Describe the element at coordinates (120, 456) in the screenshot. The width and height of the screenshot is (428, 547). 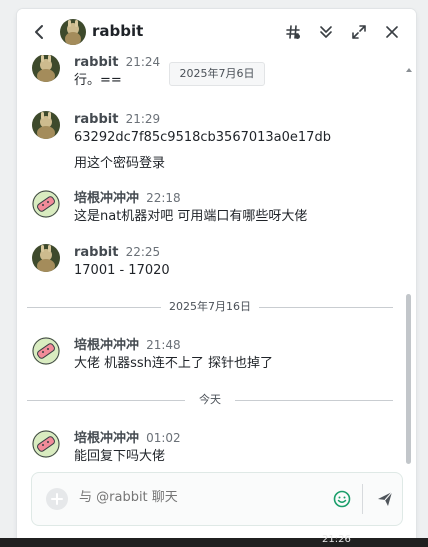
I see `message-text: 能回复下吗大佬` at that location.